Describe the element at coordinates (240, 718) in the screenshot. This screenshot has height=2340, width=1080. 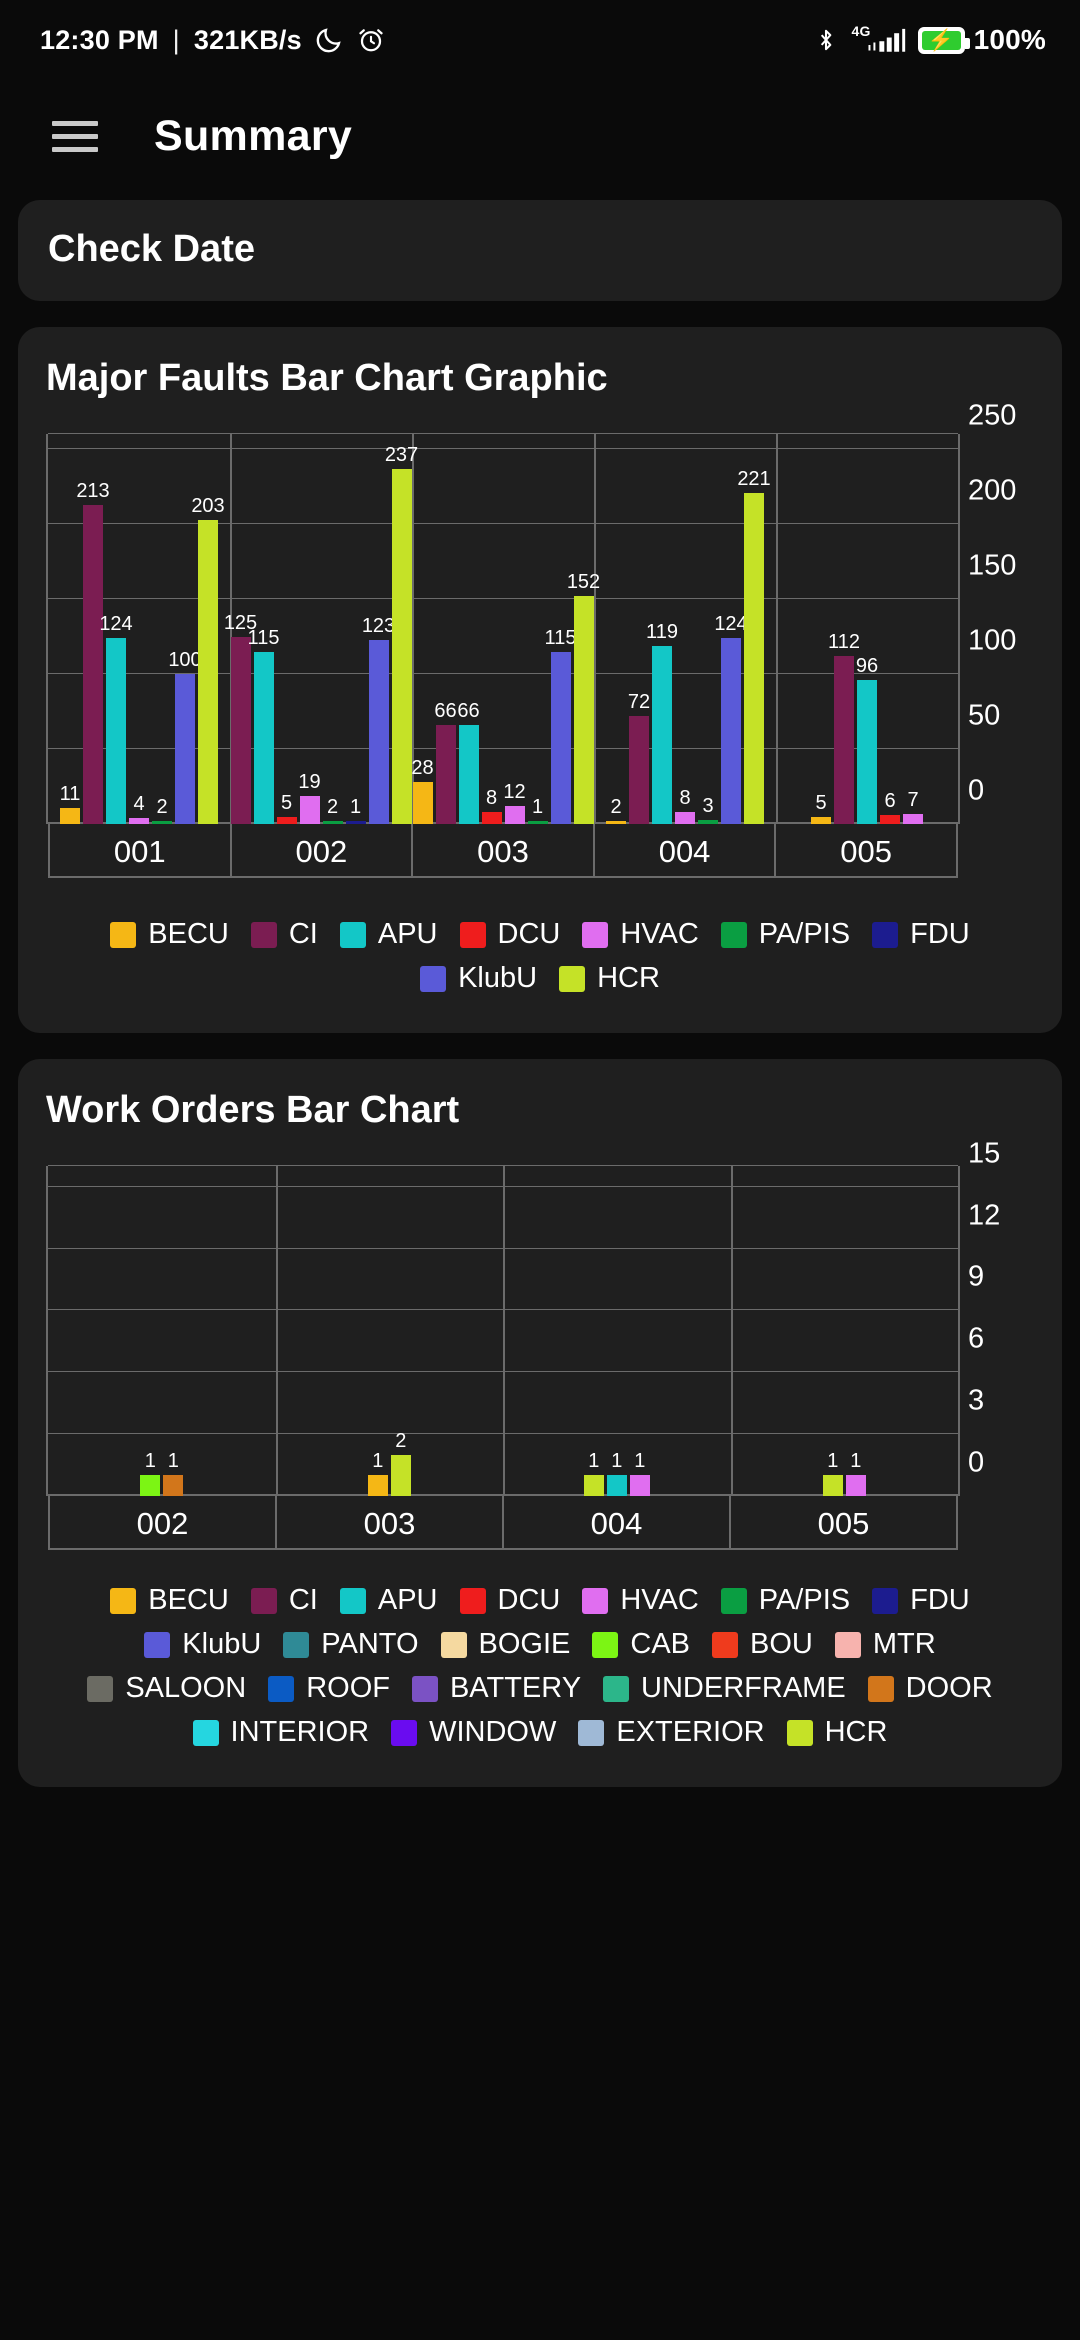
I see `bar: 125` at that location.